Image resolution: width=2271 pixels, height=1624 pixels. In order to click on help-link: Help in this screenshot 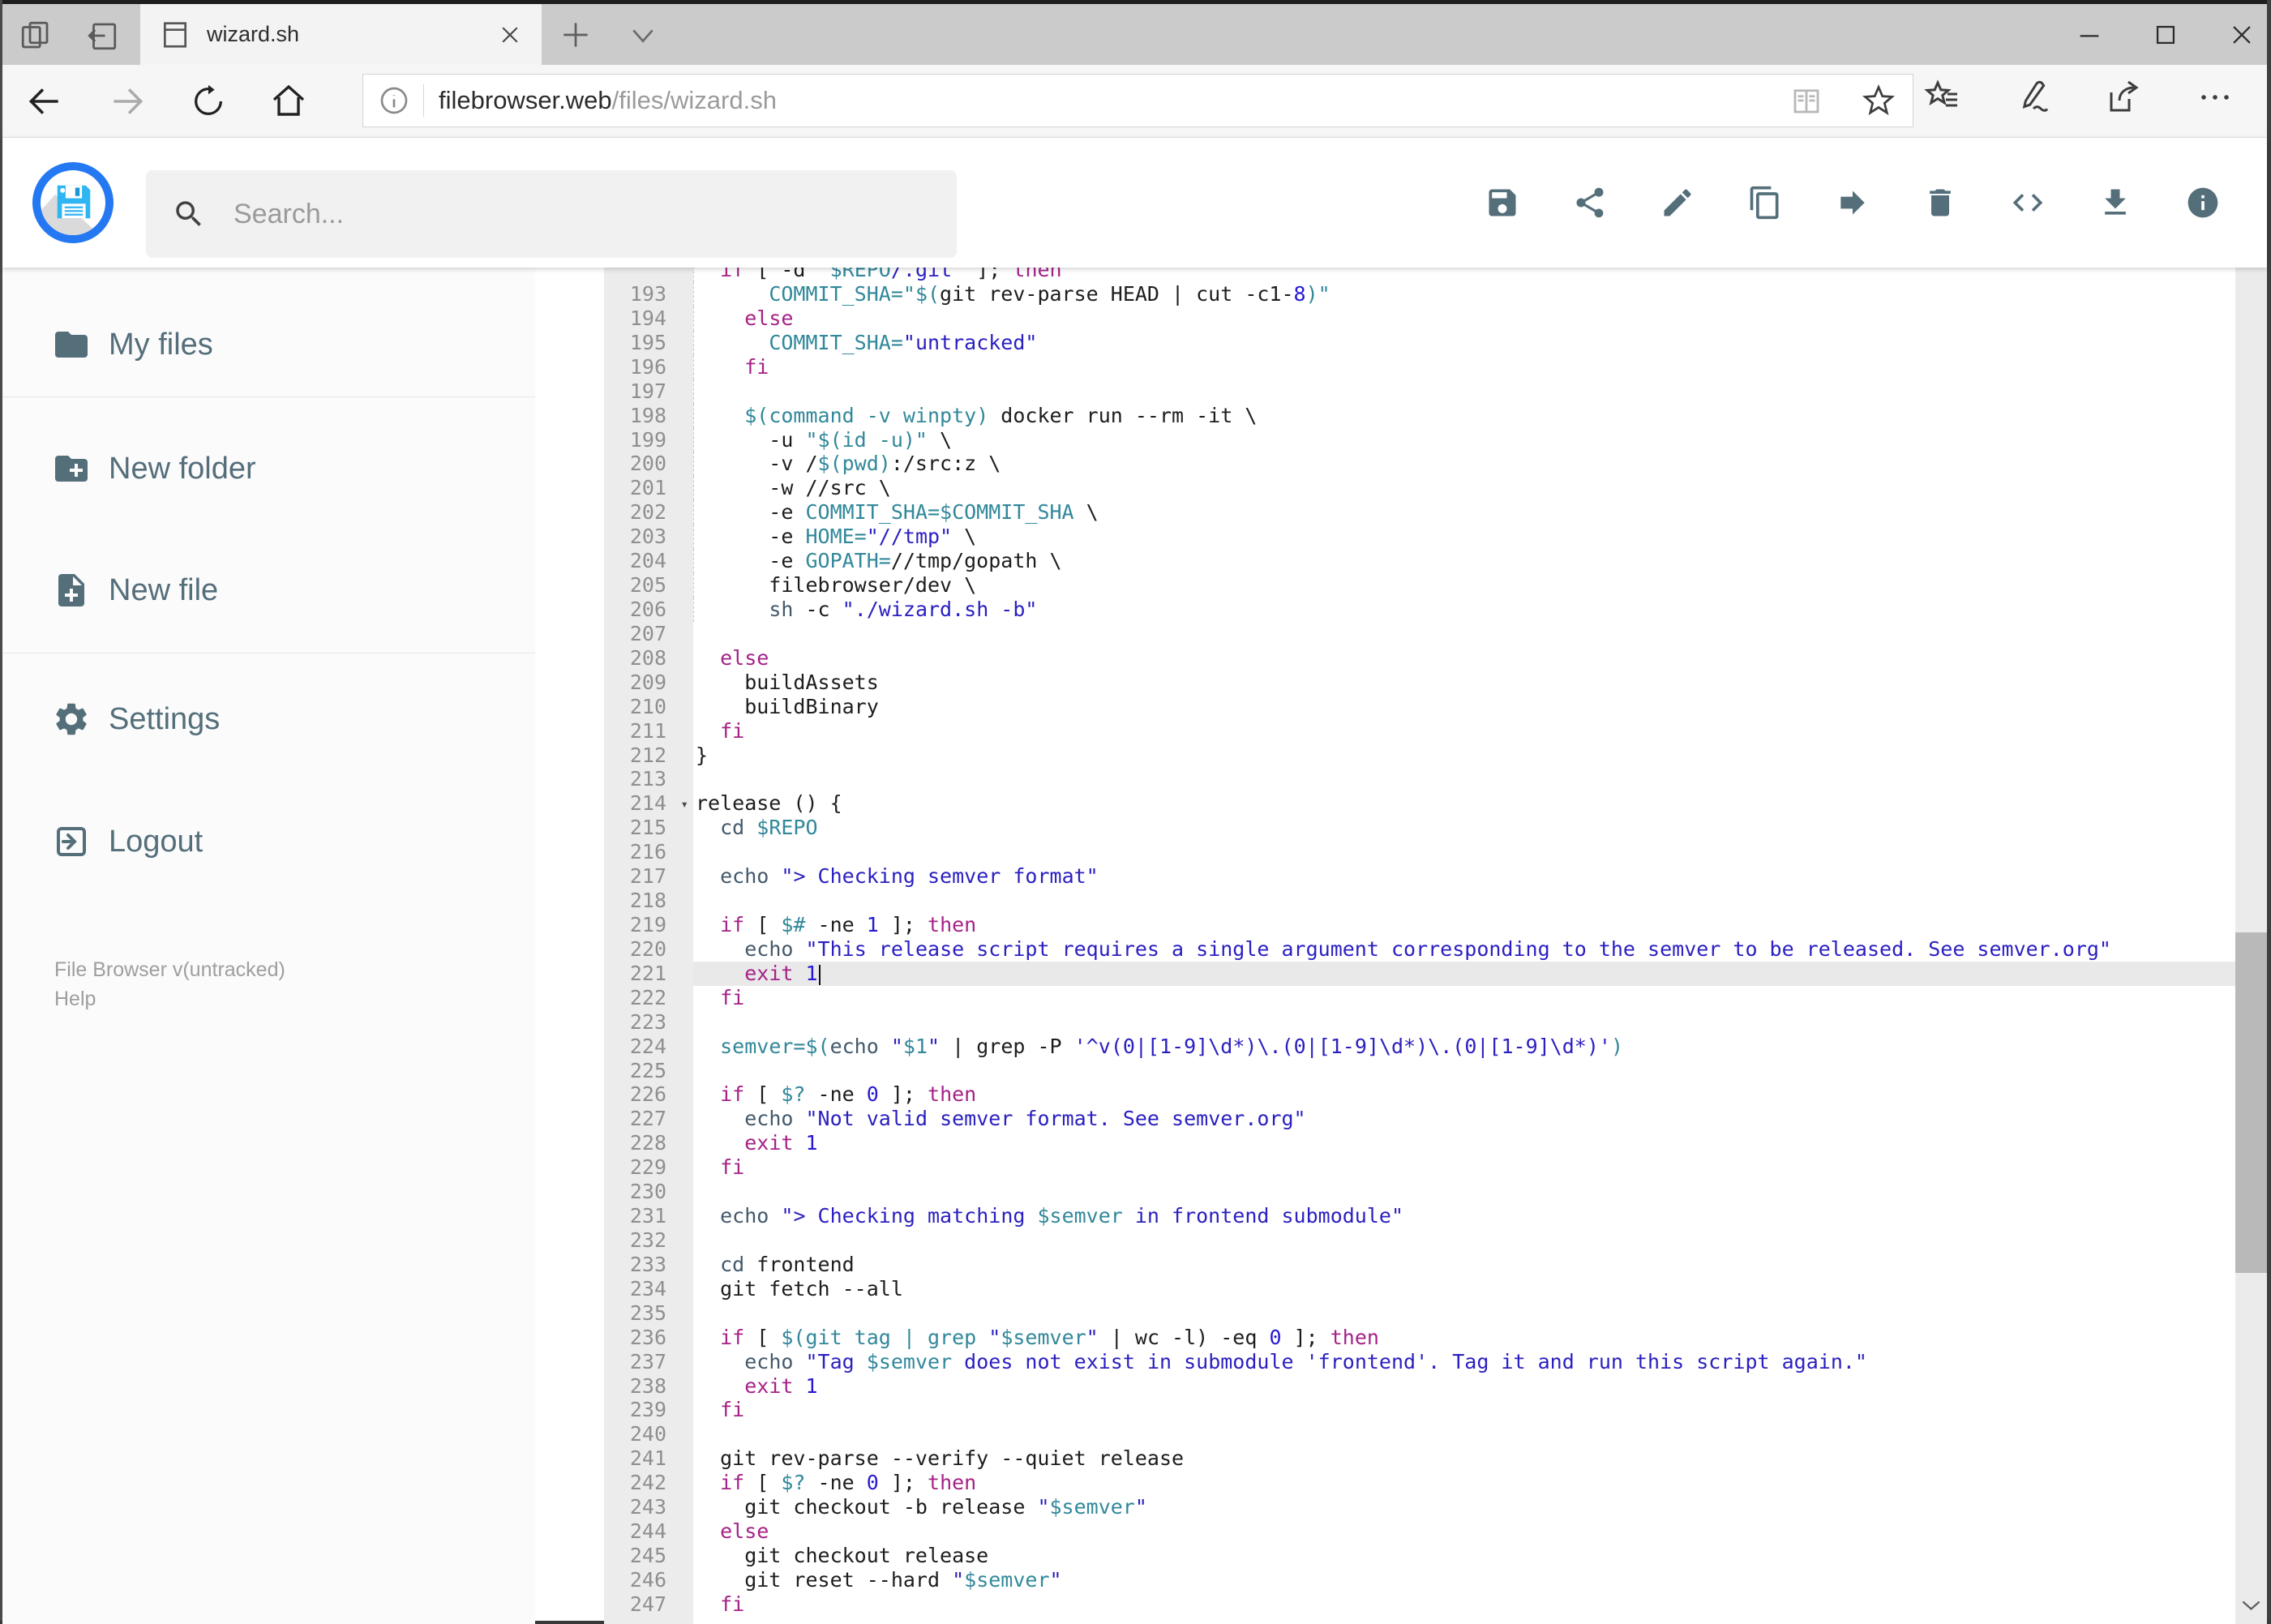, I will do `click(75, 1000)`.